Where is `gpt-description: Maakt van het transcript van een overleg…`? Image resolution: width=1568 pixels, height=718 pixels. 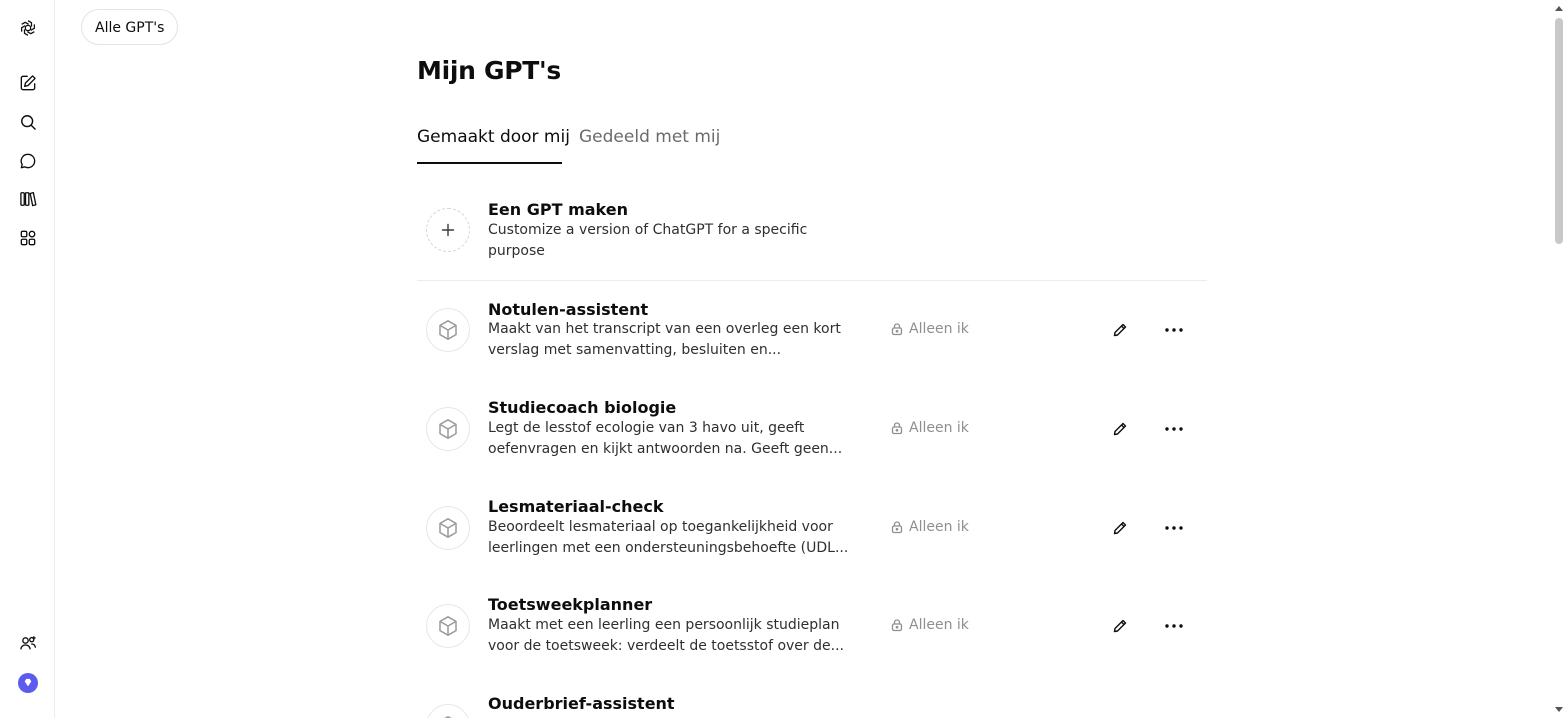
gpt-description: Maakt van het transcript van een overleg… is located at coordinates (672, 340).